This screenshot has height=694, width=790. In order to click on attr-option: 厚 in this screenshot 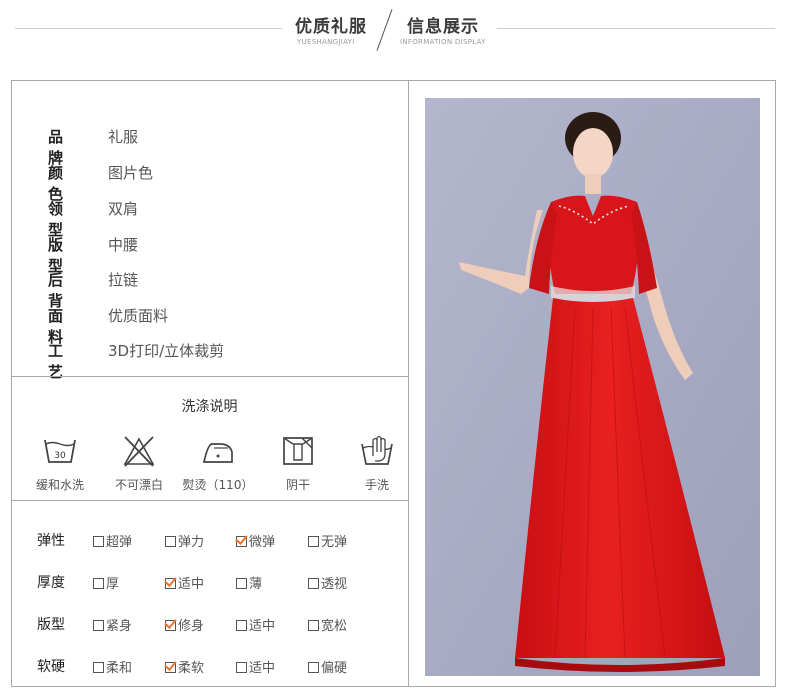, I will do `click(106, 582)`.